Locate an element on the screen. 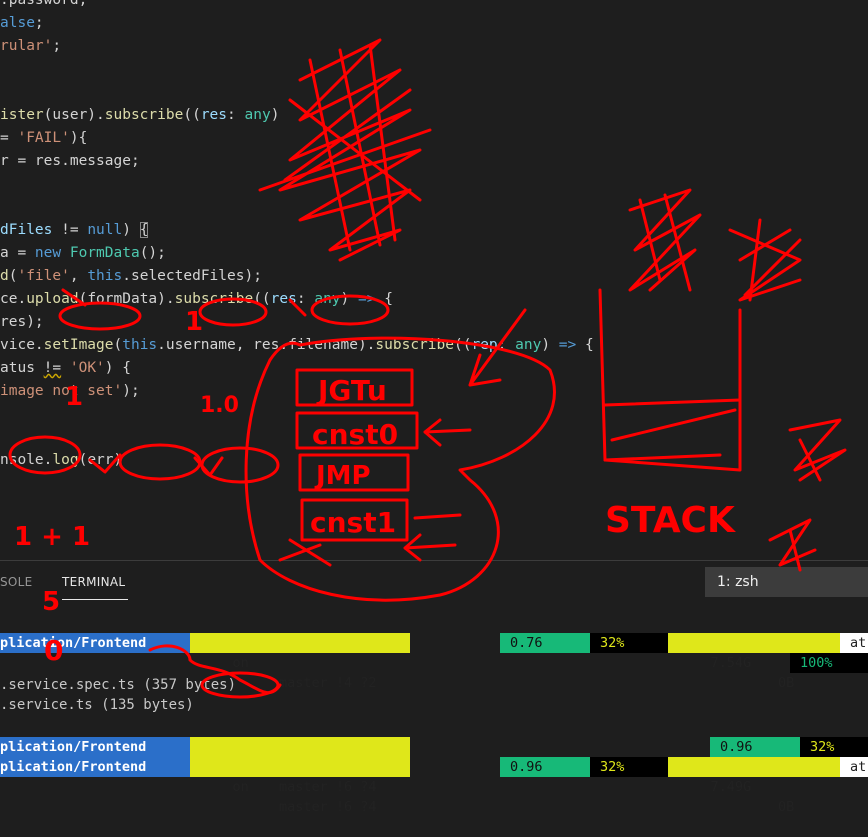  code-line: .password, is located at coordinates (43, 6).